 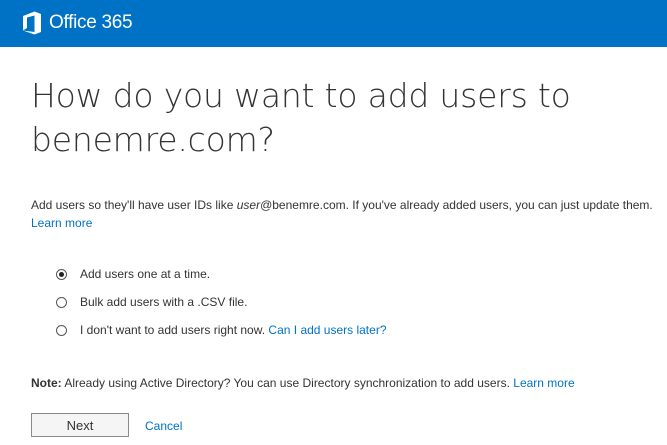 I want to click on option-label: Bulk add users with a .CSV file., so click(x=164, y=302).